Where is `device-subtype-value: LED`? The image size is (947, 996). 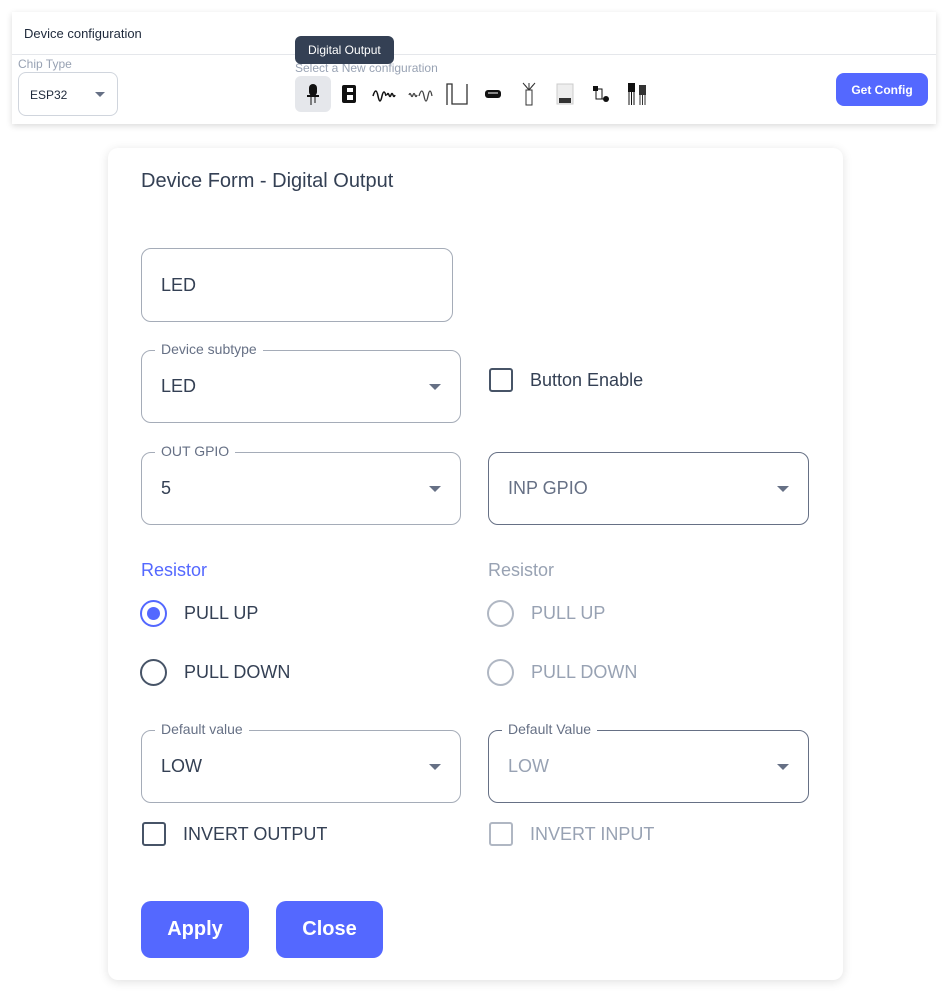
device-subtype-value: LED is located at coordinates (179, 386).